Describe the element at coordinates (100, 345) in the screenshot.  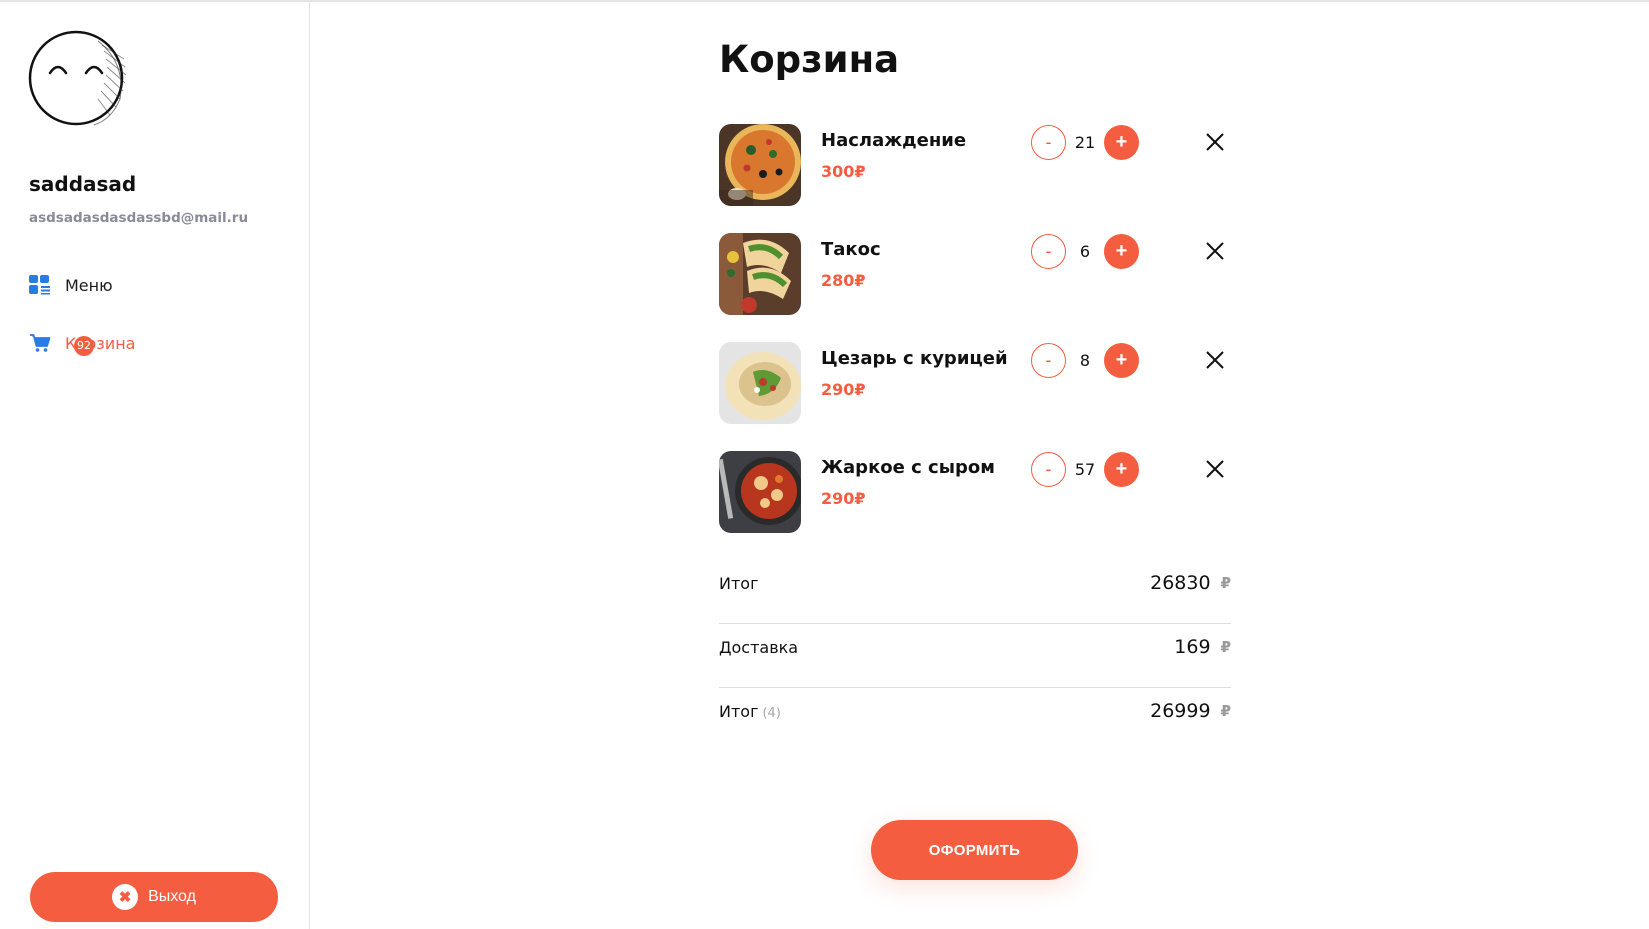
I see `sidebar-item-label: Корзина 92` at that location.